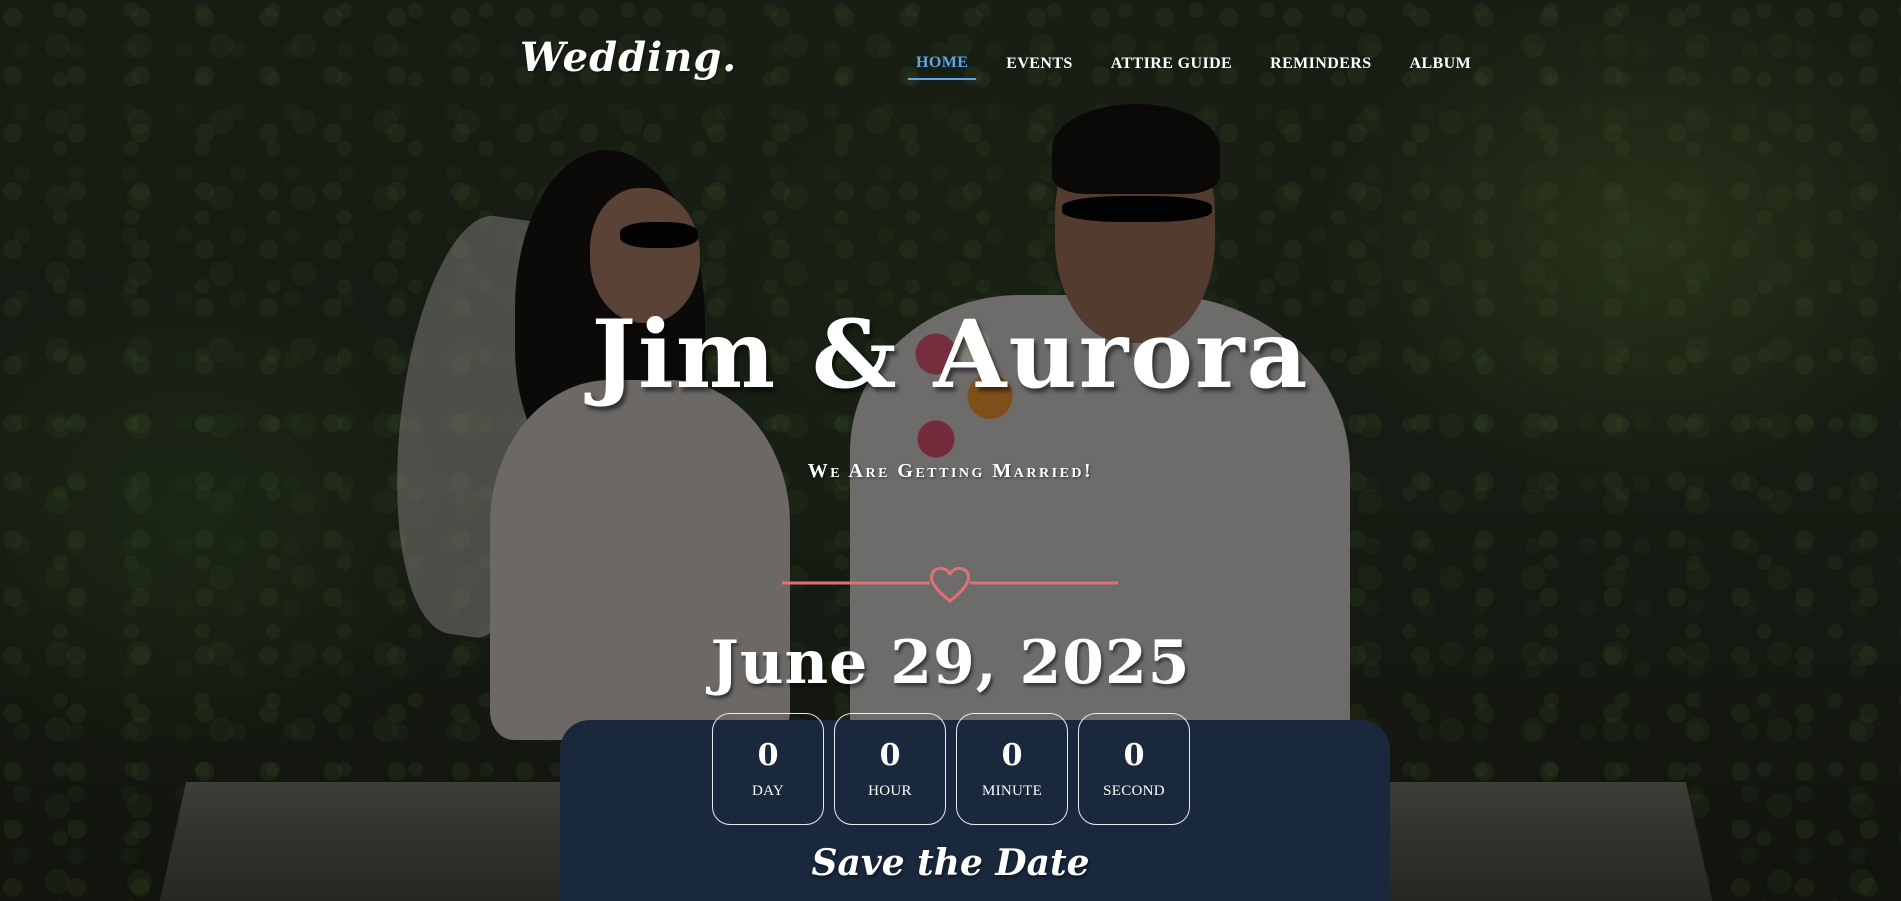 This screenshot has height=901, width=1901. Describe the element at coordinates (1012, 755) in the screenshot. I see `countdown-minute-value: 0` at that location.